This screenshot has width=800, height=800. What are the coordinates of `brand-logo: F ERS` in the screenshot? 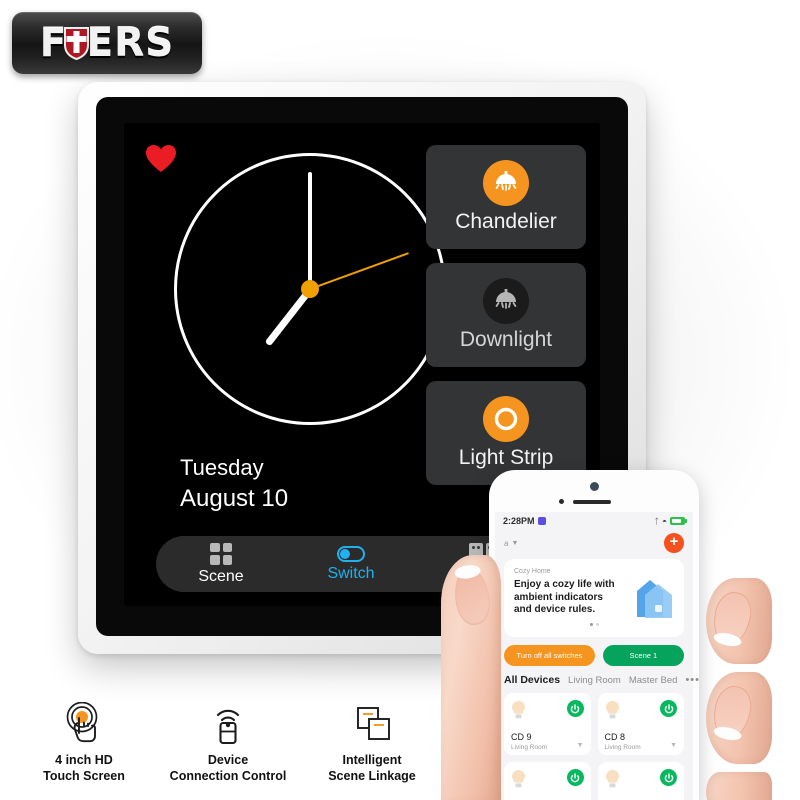 It's located at (107, 43).